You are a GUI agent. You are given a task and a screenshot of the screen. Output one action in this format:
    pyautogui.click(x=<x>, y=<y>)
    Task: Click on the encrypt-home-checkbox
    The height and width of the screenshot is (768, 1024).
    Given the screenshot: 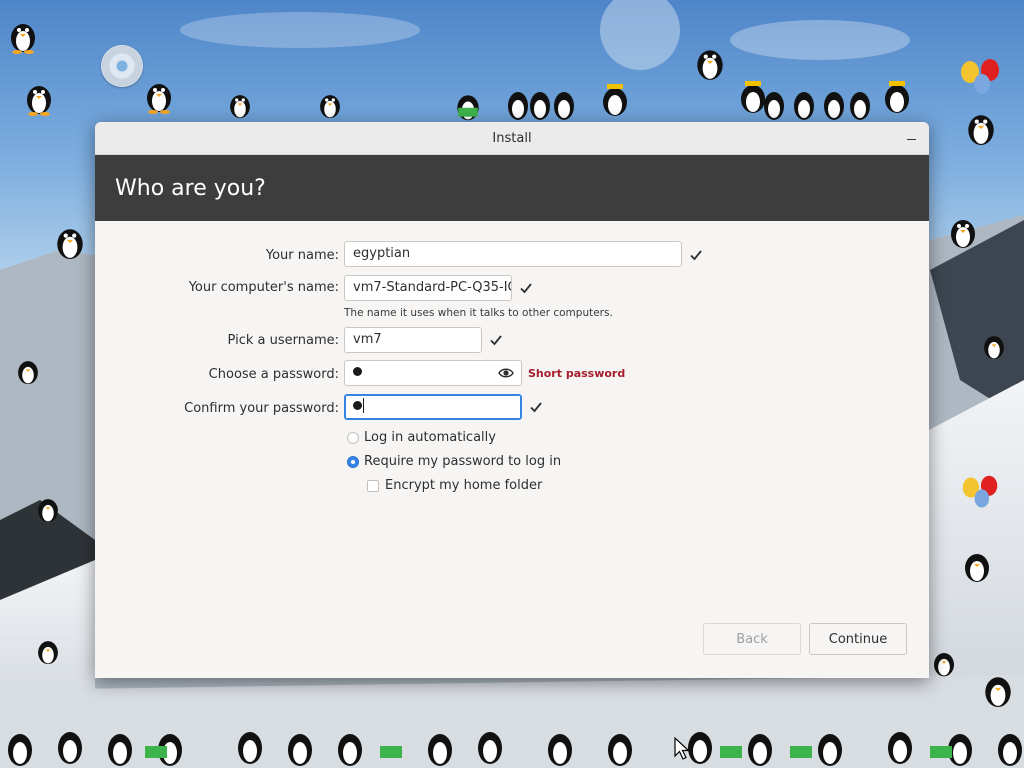 What is the action you would take?
    pyautogui.click(x=373, y=485)
    